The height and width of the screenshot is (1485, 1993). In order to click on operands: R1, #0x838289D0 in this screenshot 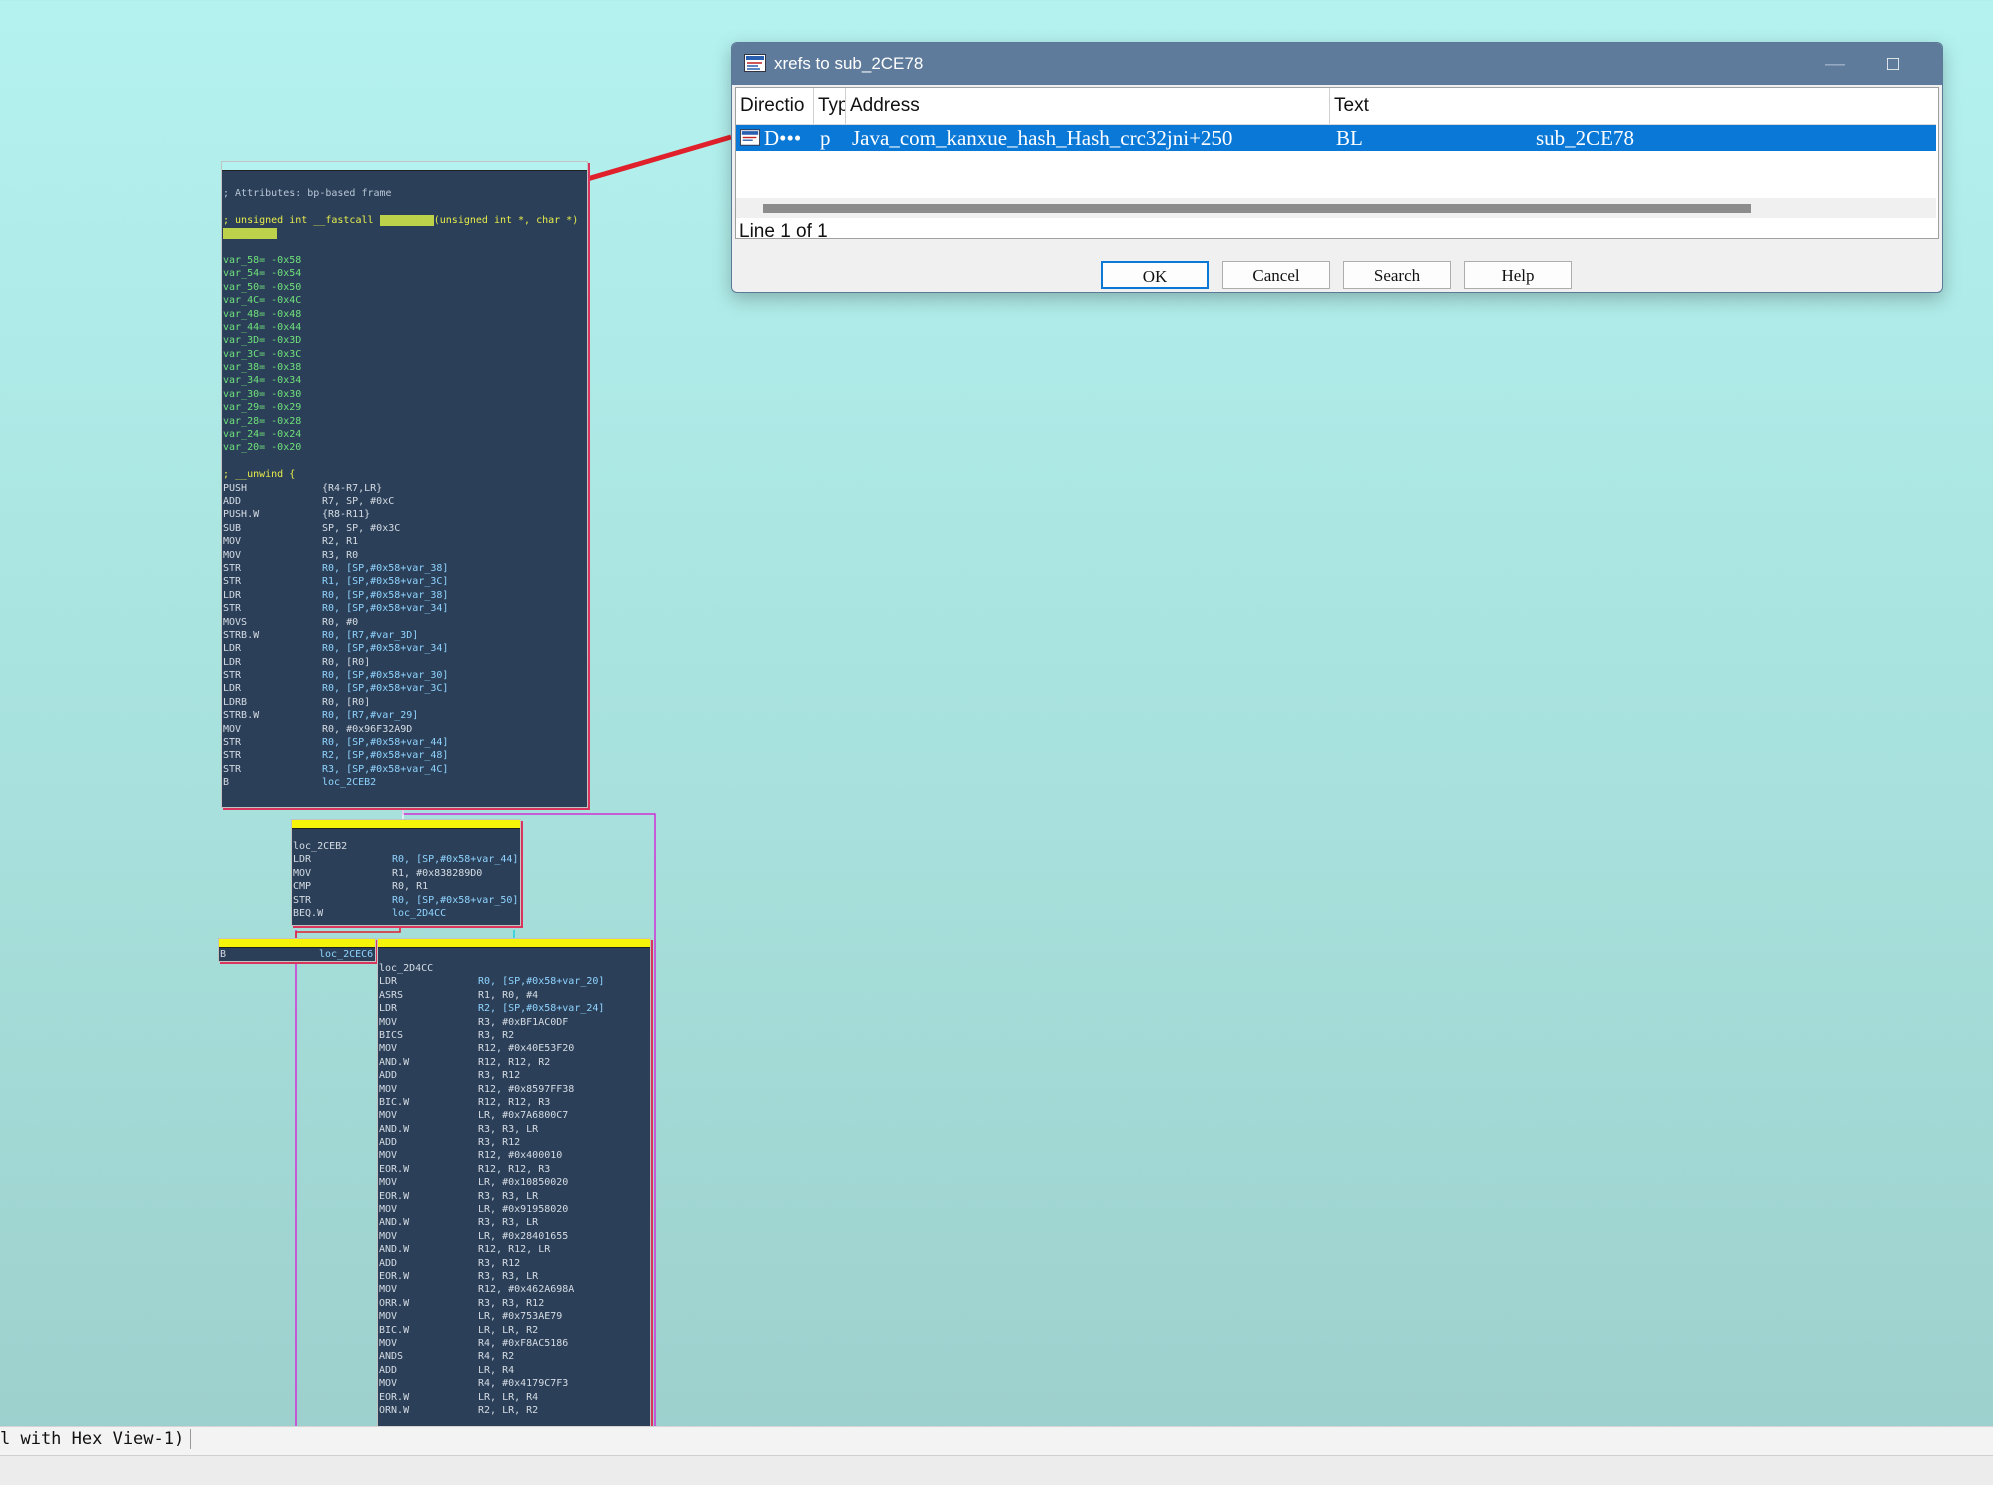, I will do `click(437, 873)`.